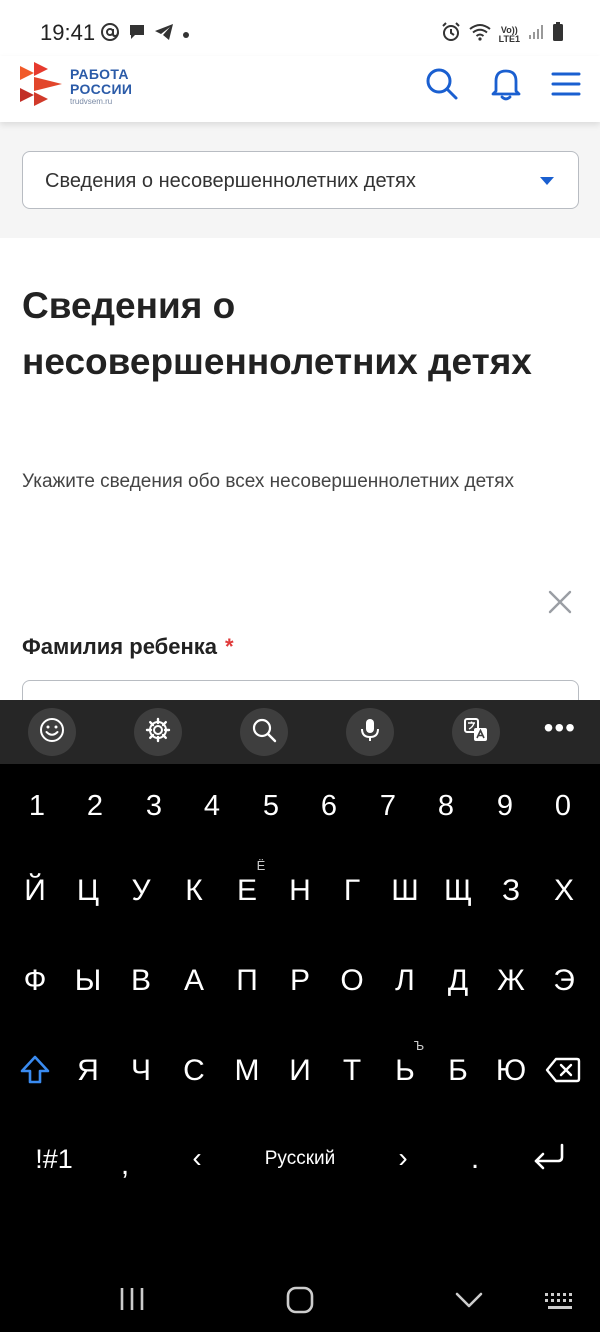  I want to click on key-letter: Д, so click(458, 981).